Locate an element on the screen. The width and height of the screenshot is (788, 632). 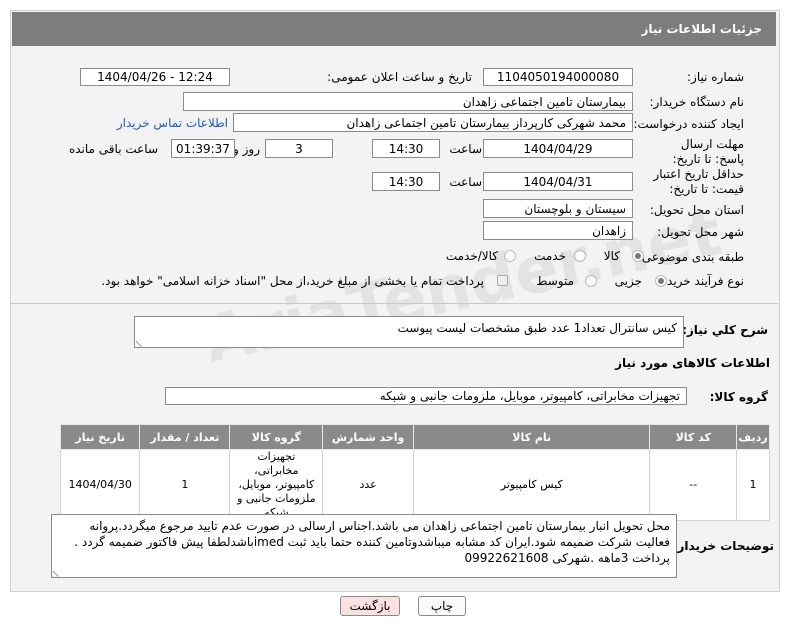
col-name-header: نام کالا is located at coordinates (531, 437).